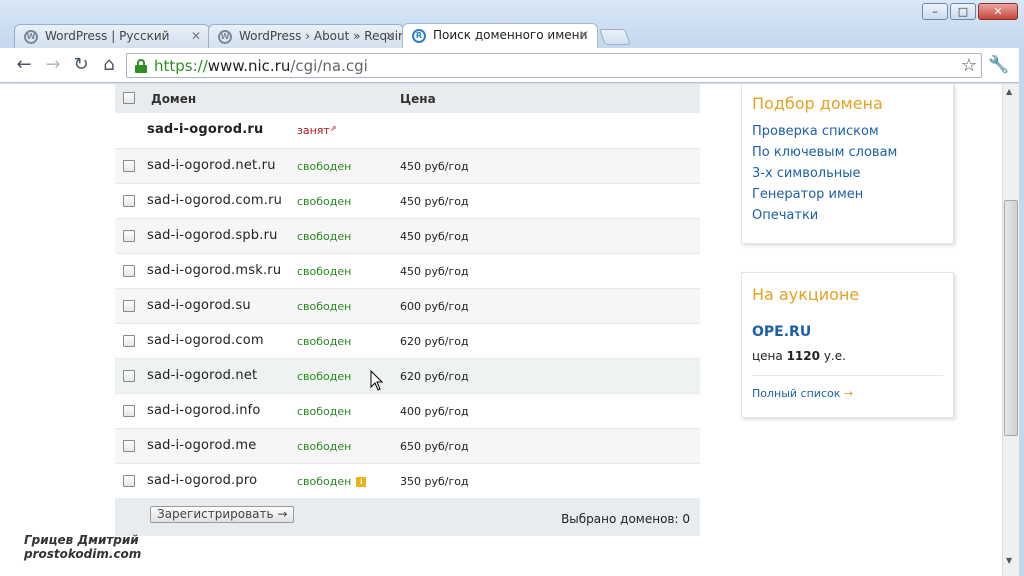 This screenshot has height=576, width=1024. What do you see at coordinates (181, 66) in the screenshot?
I see `url-scheme: https://` at bounding box center [181, 66].